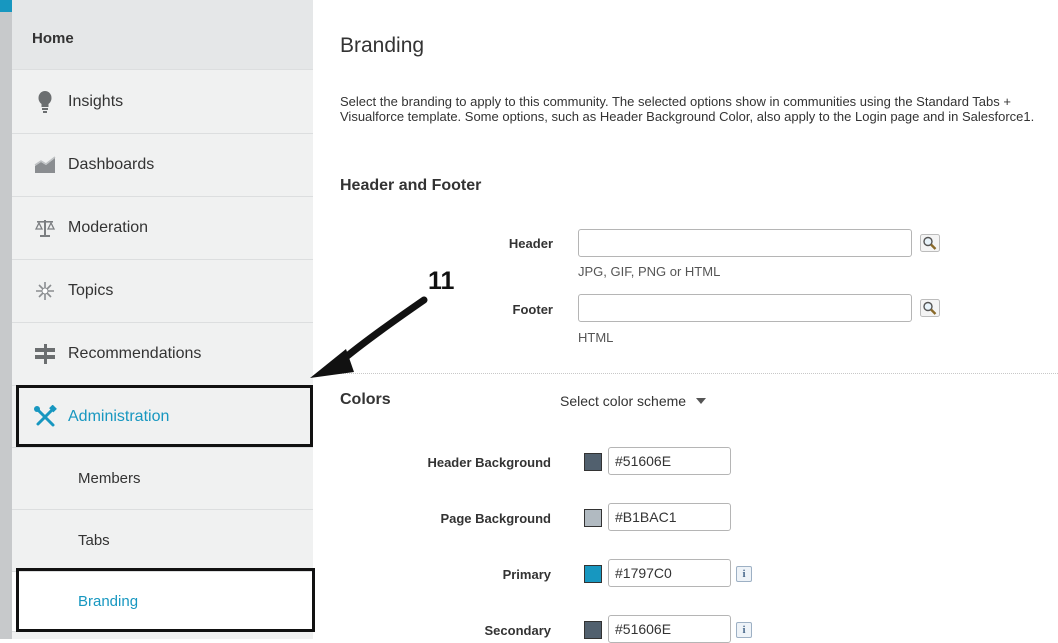  Describe the element at coordinates (162, 165) in the screenshot. I see `sidebar-item-dashboards: Dashboards` at that location.